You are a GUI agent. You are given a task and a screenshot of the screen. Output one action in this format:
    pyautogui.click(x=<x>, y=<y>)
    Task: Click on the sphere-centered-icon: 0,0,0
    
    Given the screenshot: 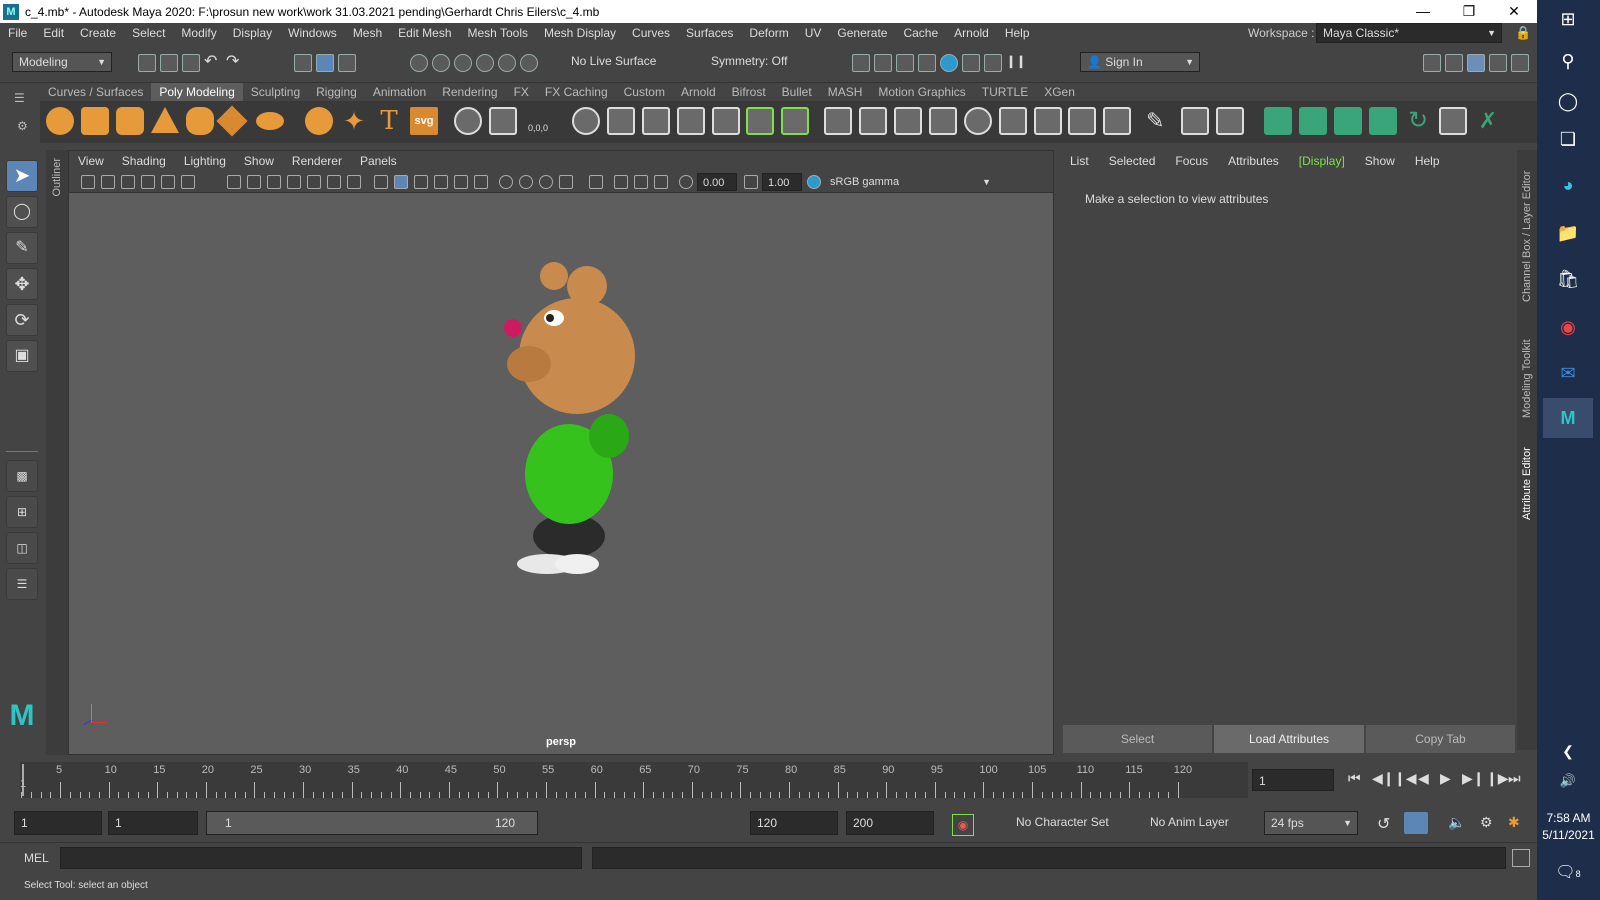 What is the action you would take?
    pyautogui.click(x=538, y=121)
    